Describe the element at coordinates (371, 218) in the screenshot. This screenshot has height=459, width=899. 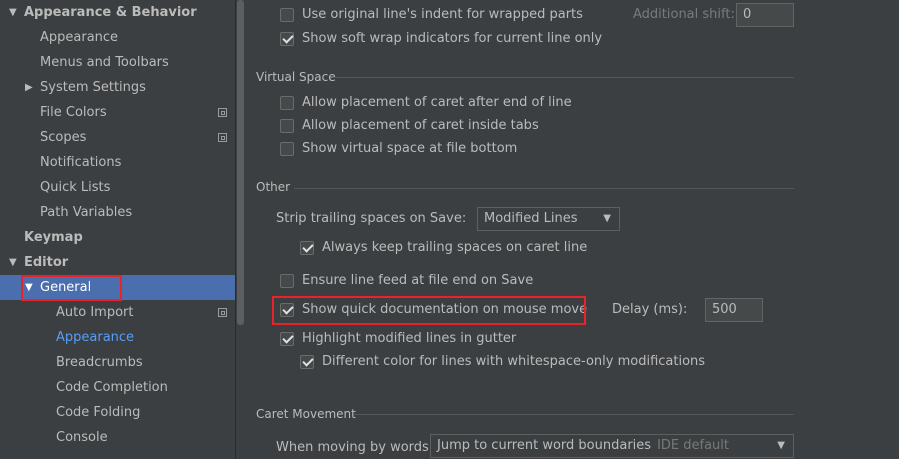
I see `strip-trailing-label: Strip trailing spaces on Save:` at that location.